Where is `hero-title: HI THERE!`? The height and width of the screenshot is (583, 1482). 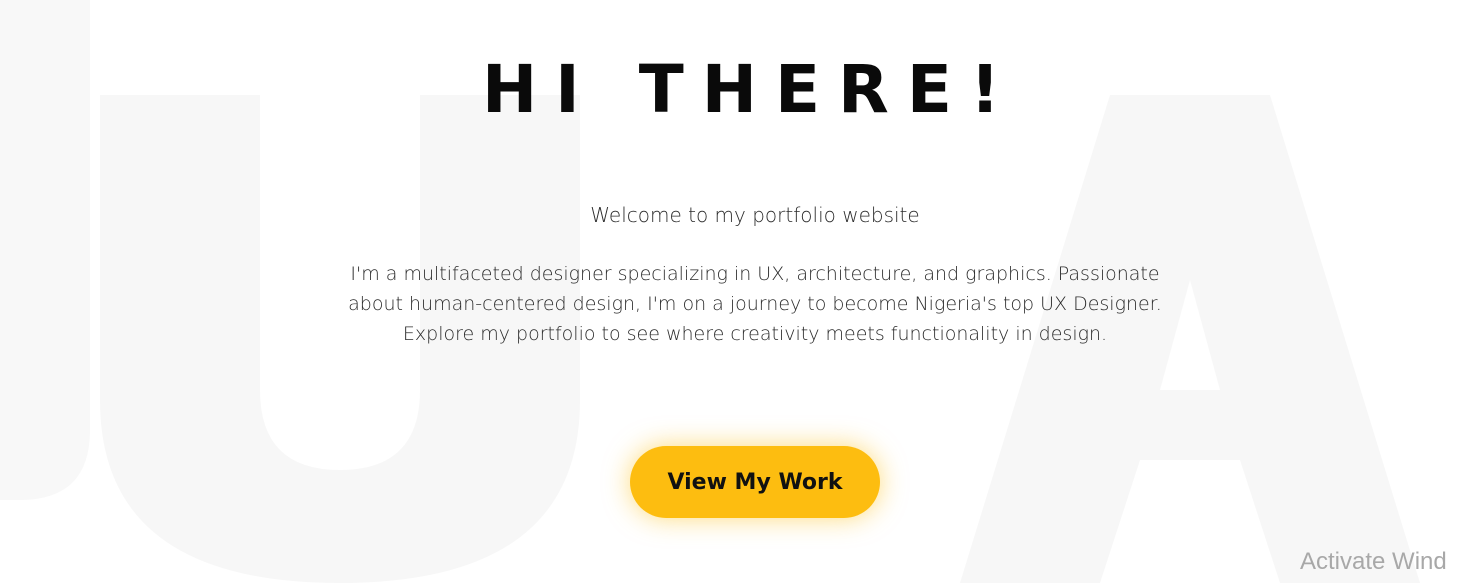
hero-title: HI THERE! is located at coordinates (750, 89).